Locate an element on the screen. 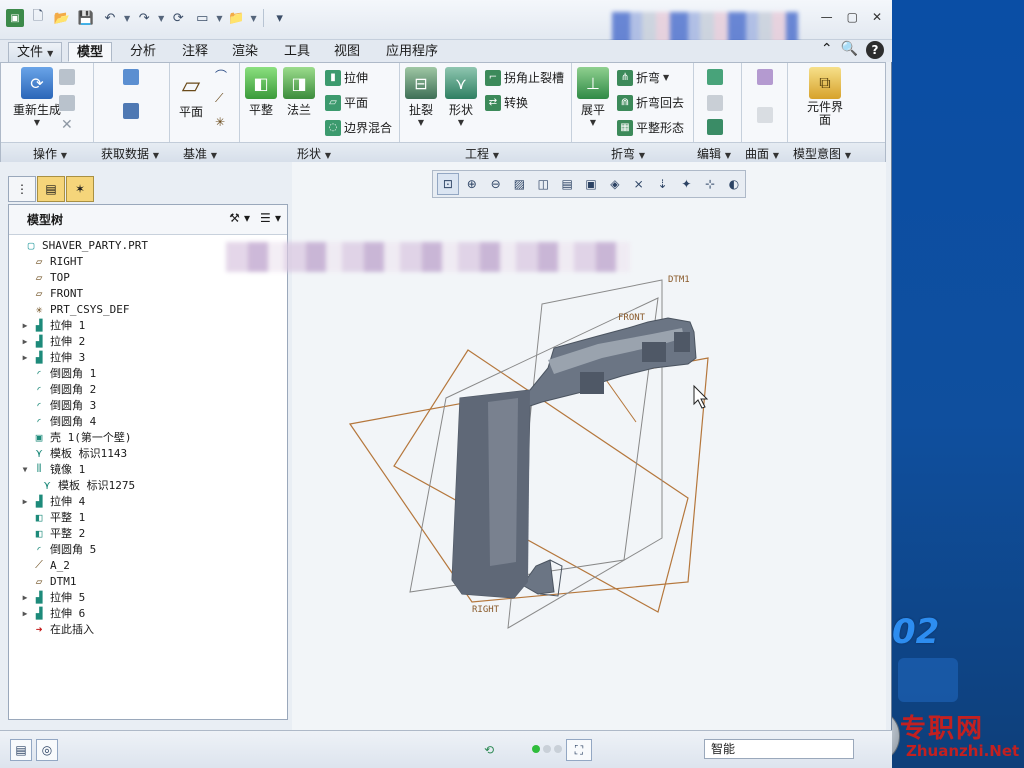 Image resolution: width=1024 pixels, height=768 pixels. more-icon: ▾ is located at coordinates (280, 18).